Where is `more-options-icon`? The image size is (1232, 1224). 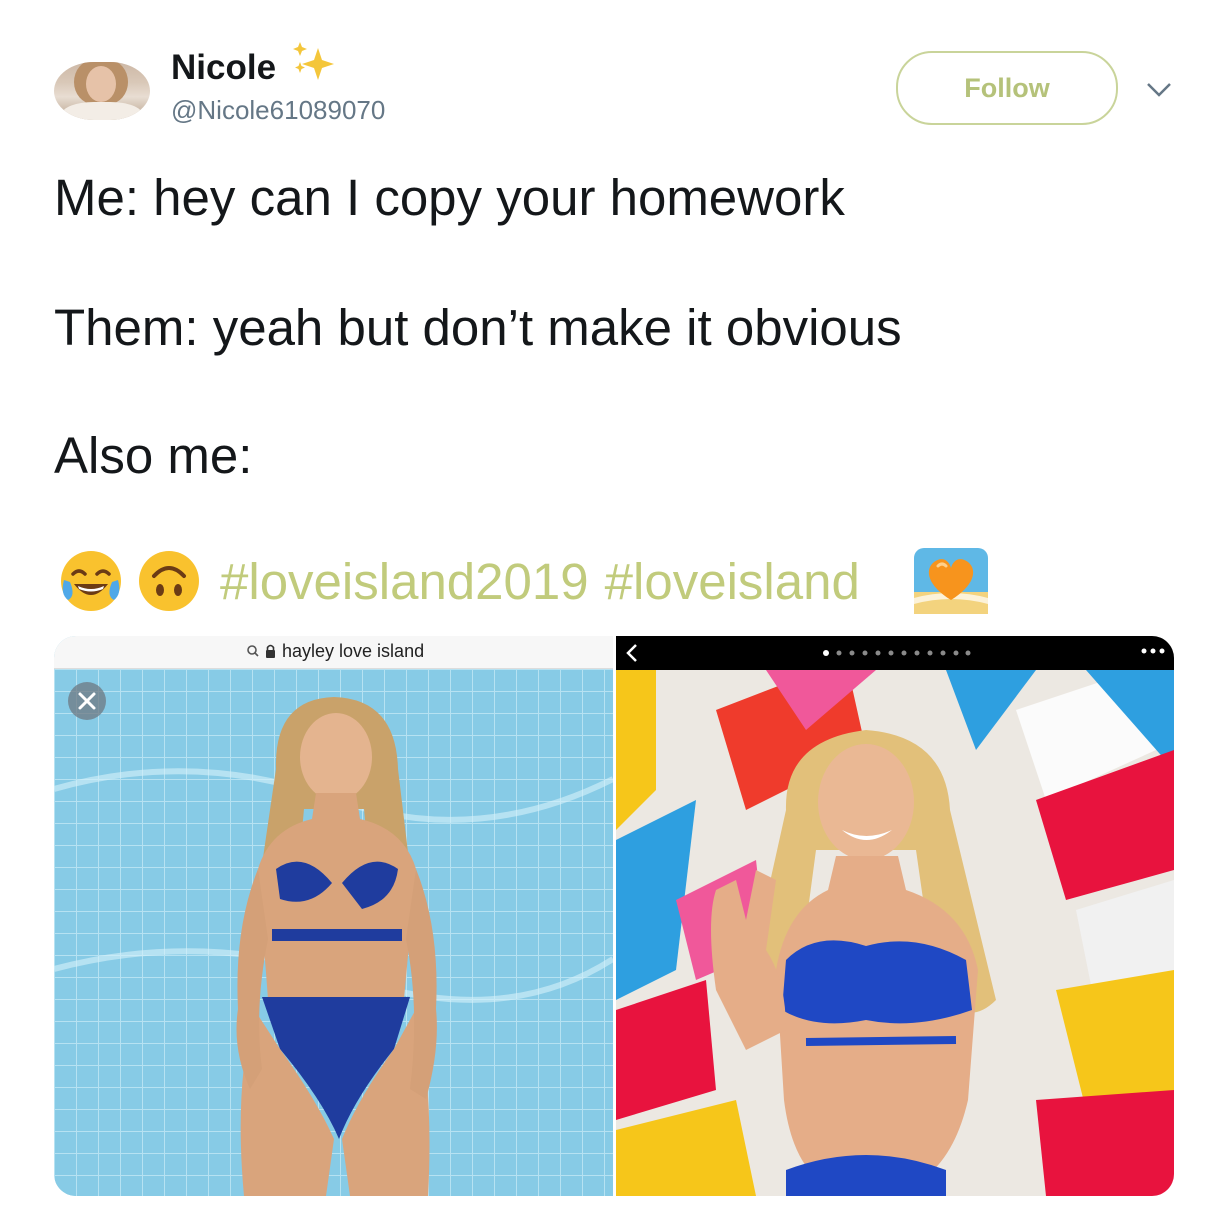
more-options-icon is located at coordinates (1153, 651).